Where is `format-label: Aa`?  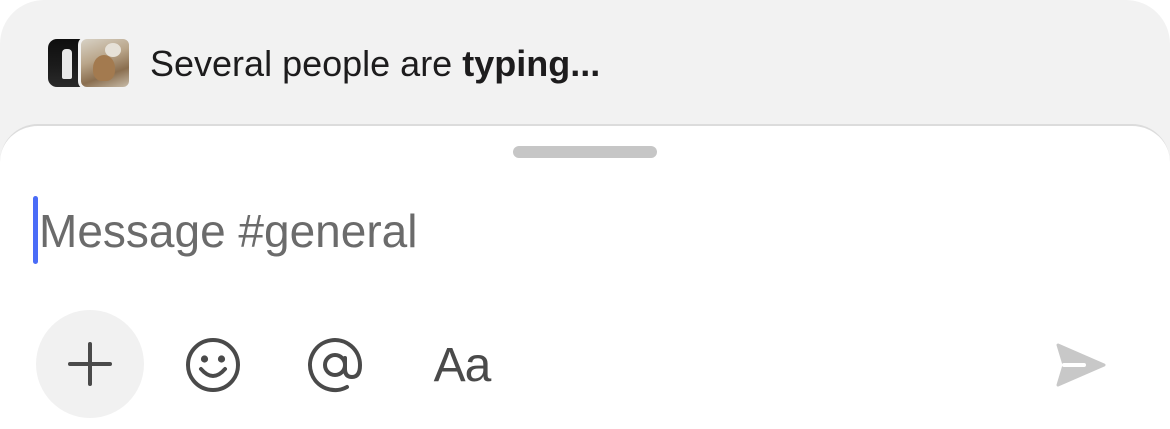
format-label: Aa is located at coordinates (462, 365).